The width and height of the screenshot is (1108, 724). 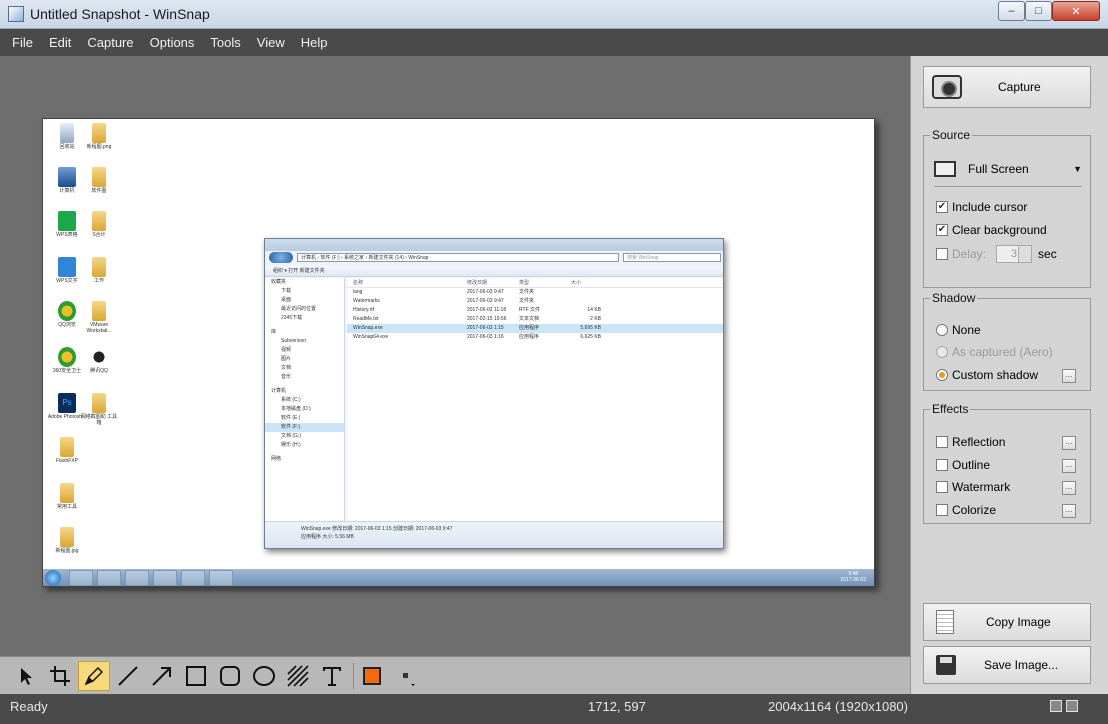 I want to click on desktop-icon-label: 网络截图助 工具箱, so click(x=99, y=420).